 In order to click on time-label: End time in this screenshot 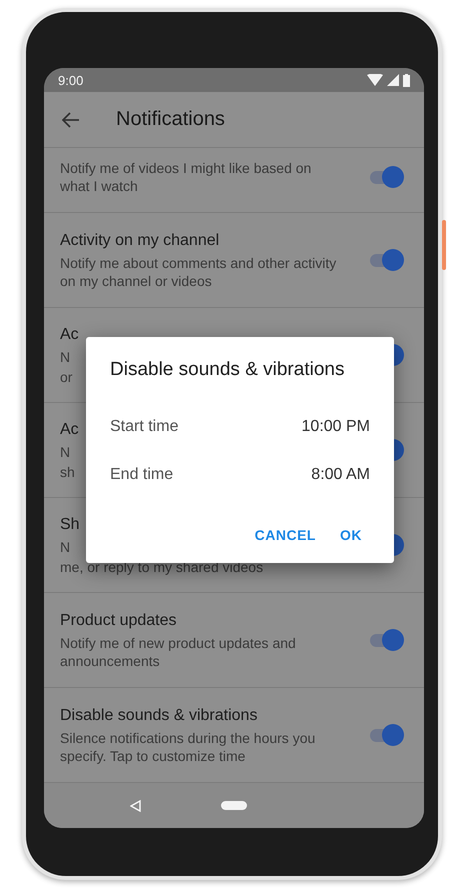, I will do `click(142, 475)`.